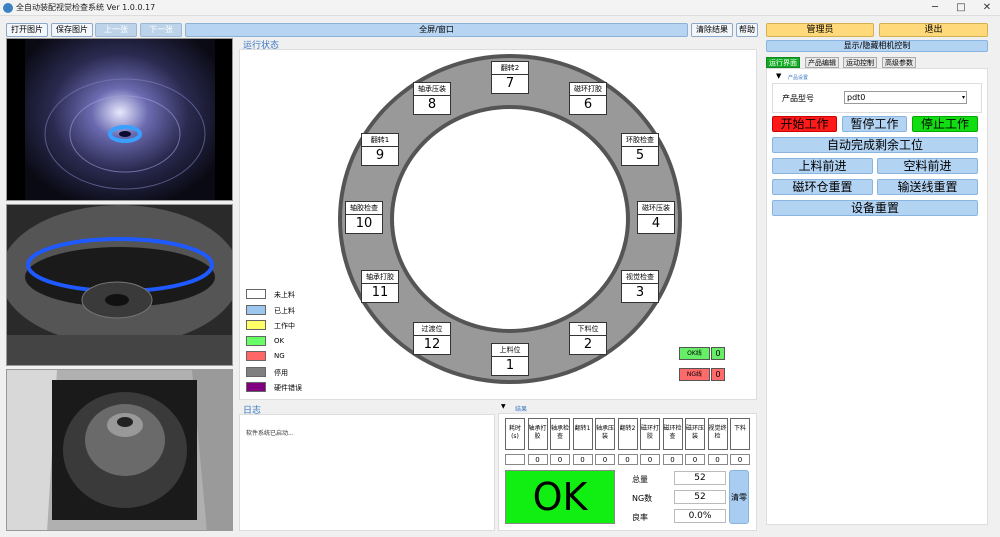 Image resolution: width=1000 pixels, height=537 pixels. I want to click on station-label: 磁环打胶, so click(588, 89).